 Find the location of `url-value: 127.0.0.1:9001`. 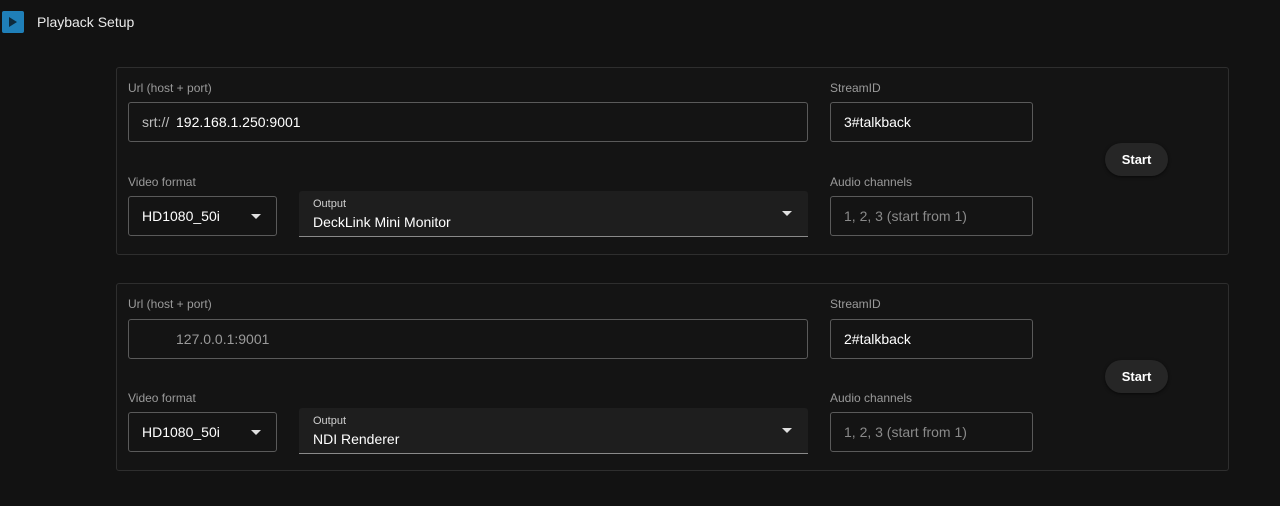

url-value: 127.0.0.1:9001 is located at coordinates (223, 339).